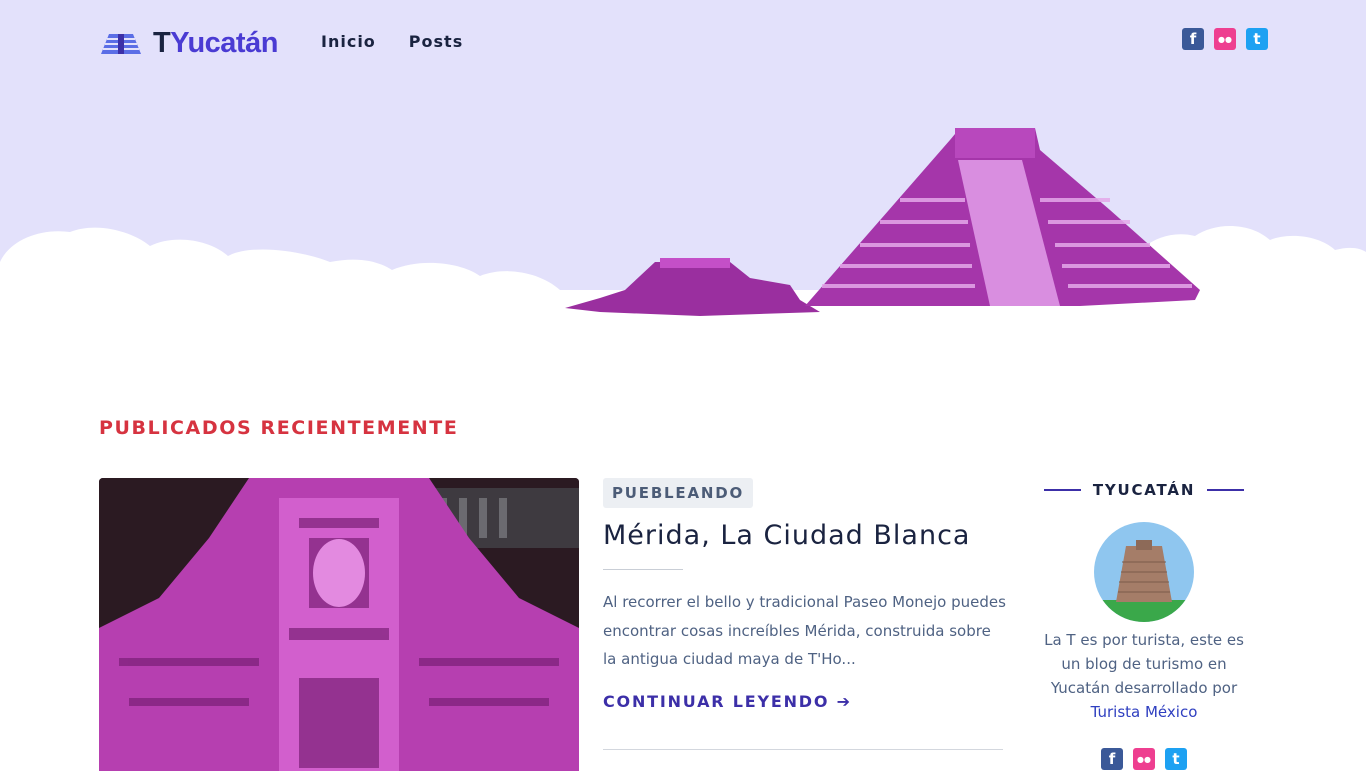  Describe the element at coordinates (803, 749) in the screenshot. I see `post-divider` at that location.